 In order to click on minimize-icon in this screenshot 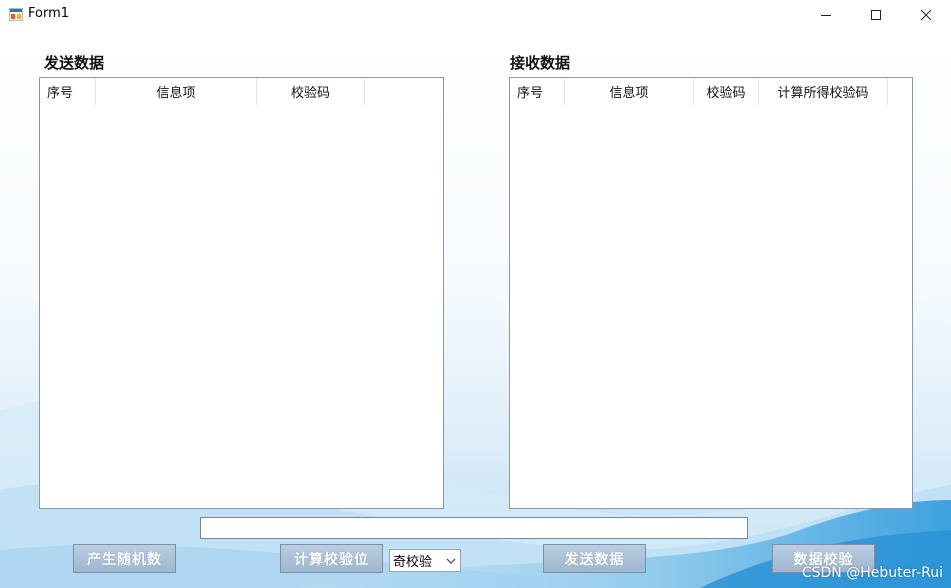, I will do `click(826, 15)`.